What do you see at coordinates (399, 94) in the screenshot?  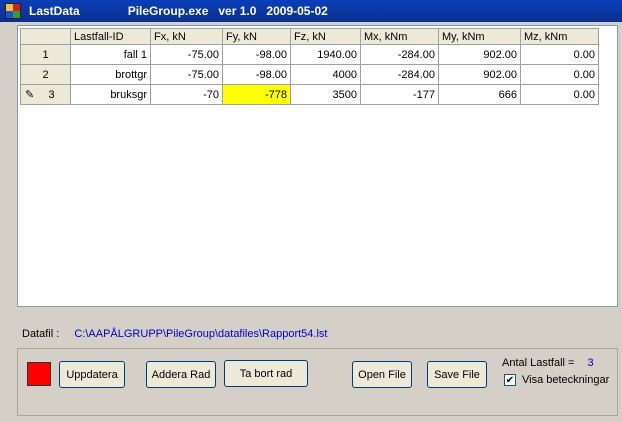 I see `cell-mx: -177` at bounding box center [399, 94].